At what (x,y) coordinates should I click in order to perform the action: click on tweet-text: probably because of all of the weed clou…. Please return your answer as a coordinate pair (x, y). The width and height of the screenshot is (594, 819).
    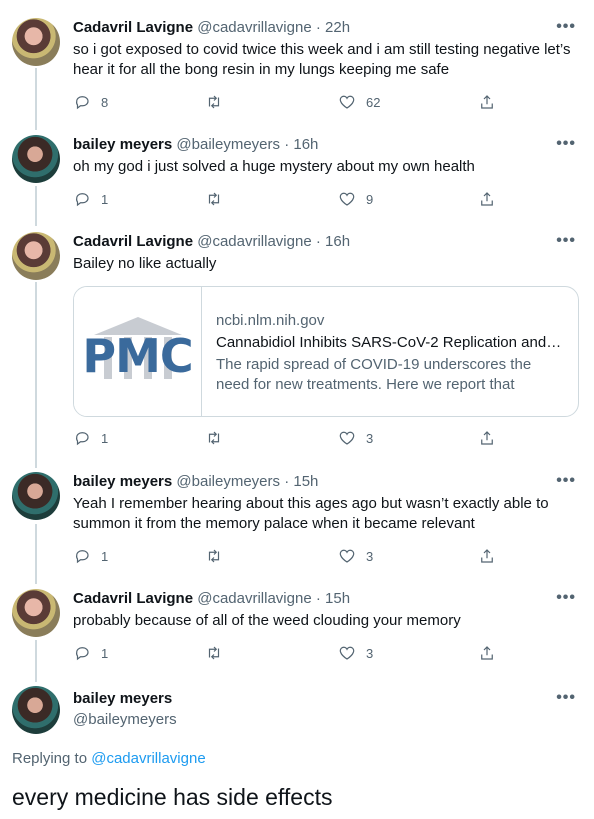
    Looking at the image, I should click on (267, 620).